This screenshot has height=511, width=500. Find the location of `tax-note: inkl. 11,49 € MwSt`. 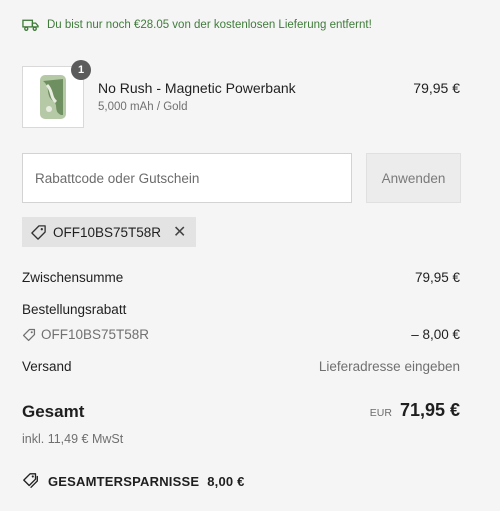

tax-note: inkl. 11,49 € MwSt is located at coordinates (73, 439).